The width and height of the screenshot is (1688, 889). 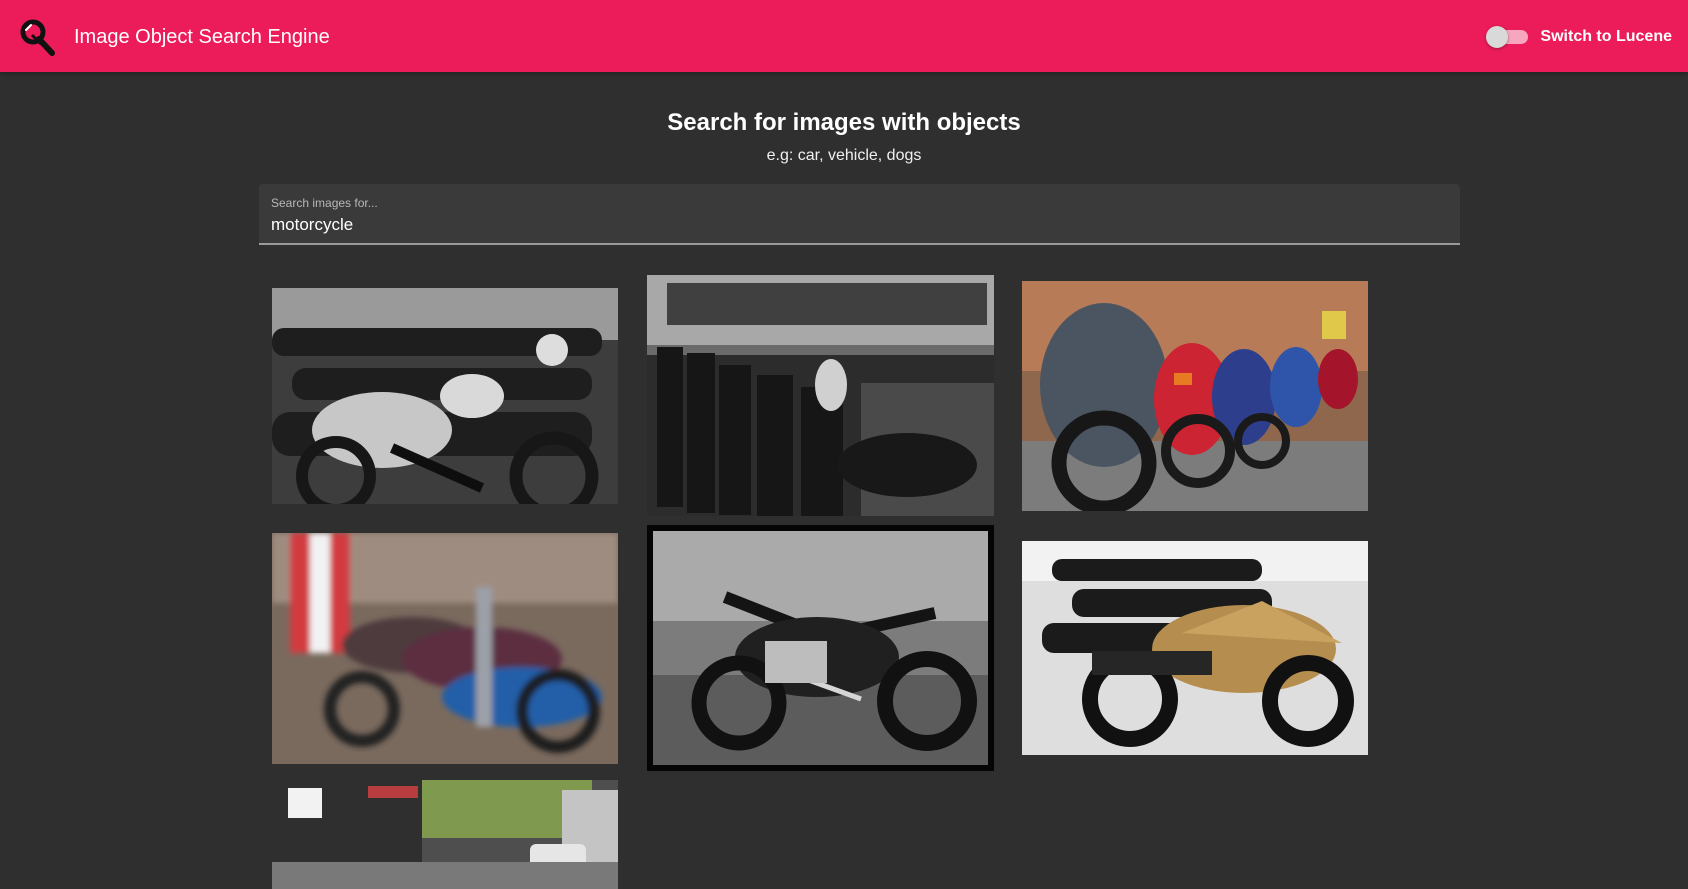 What do you see at coordinates (38, 37) in the screenshot?
I see `magnifier-q-icon` at bounding box center [38, 37].